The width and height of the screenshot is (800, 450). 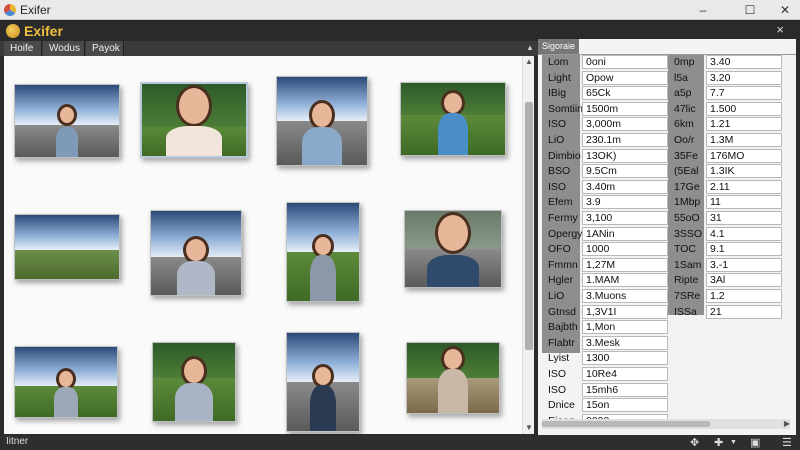 What do you see at coordinates (744, 155) in the screenshot?
I see `metadata-value-field: 176MO` at bounding box center [744, 155].